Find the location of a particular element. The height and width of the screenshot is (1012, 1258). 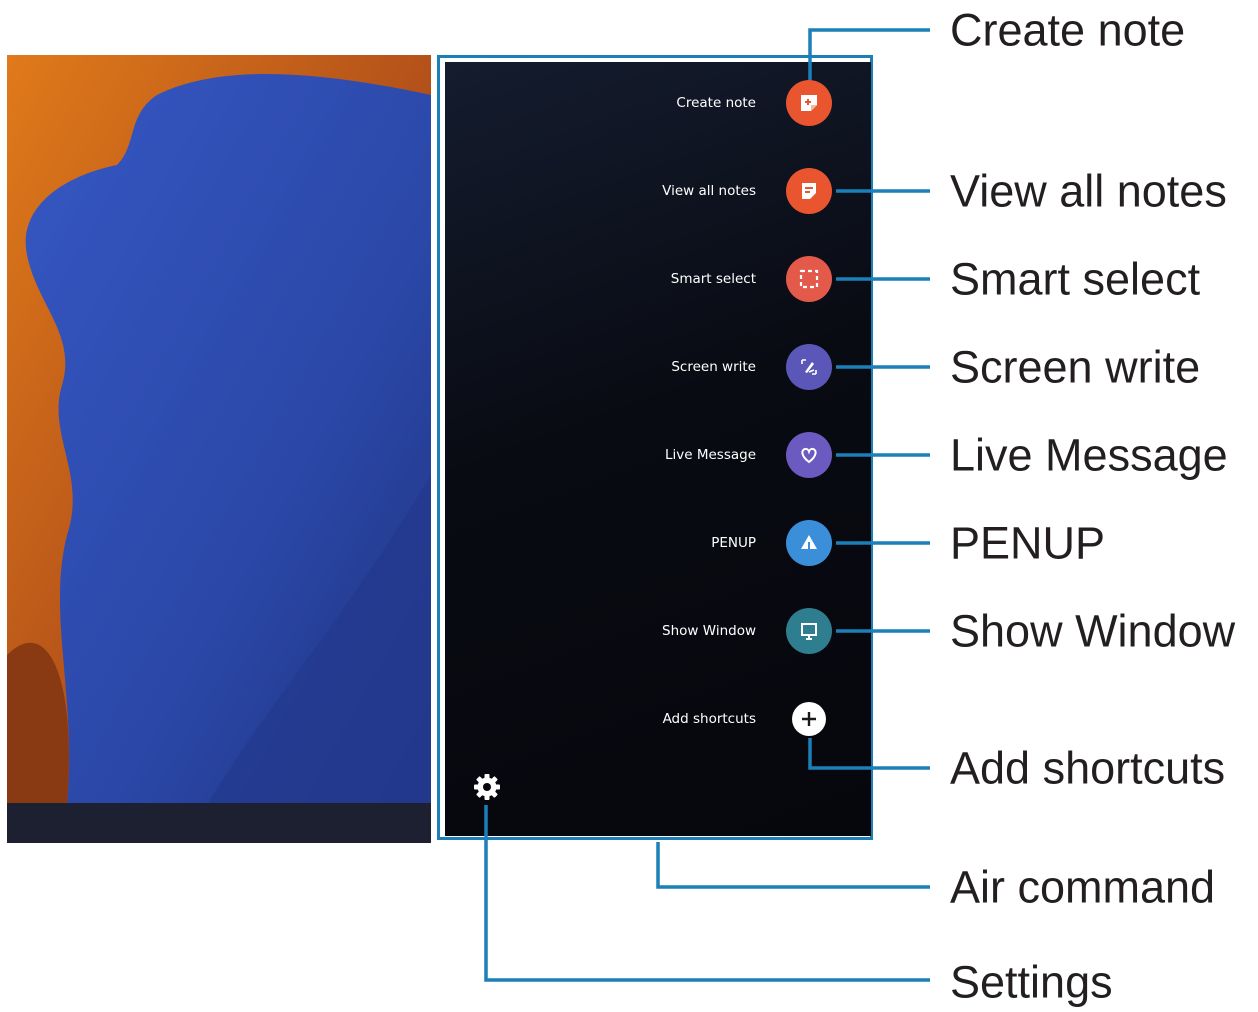

callout-smart-select: Smart select is located at coordinates (1075, 279).